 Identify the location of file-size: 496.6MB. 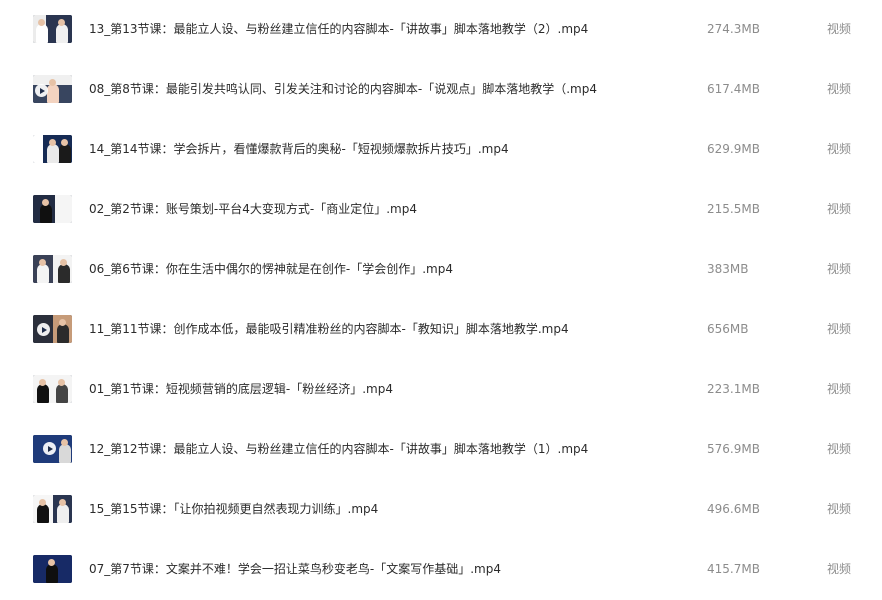
(733, 509).